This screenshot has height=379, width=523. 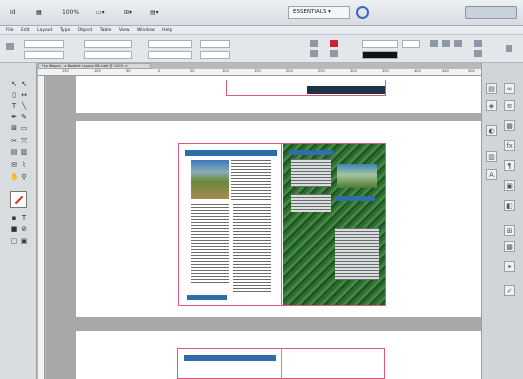 What do you see at coordinates (14, 177) in the screenshot?
I see `hand-tool-icon: ✋` at bounding box center [14, 177].